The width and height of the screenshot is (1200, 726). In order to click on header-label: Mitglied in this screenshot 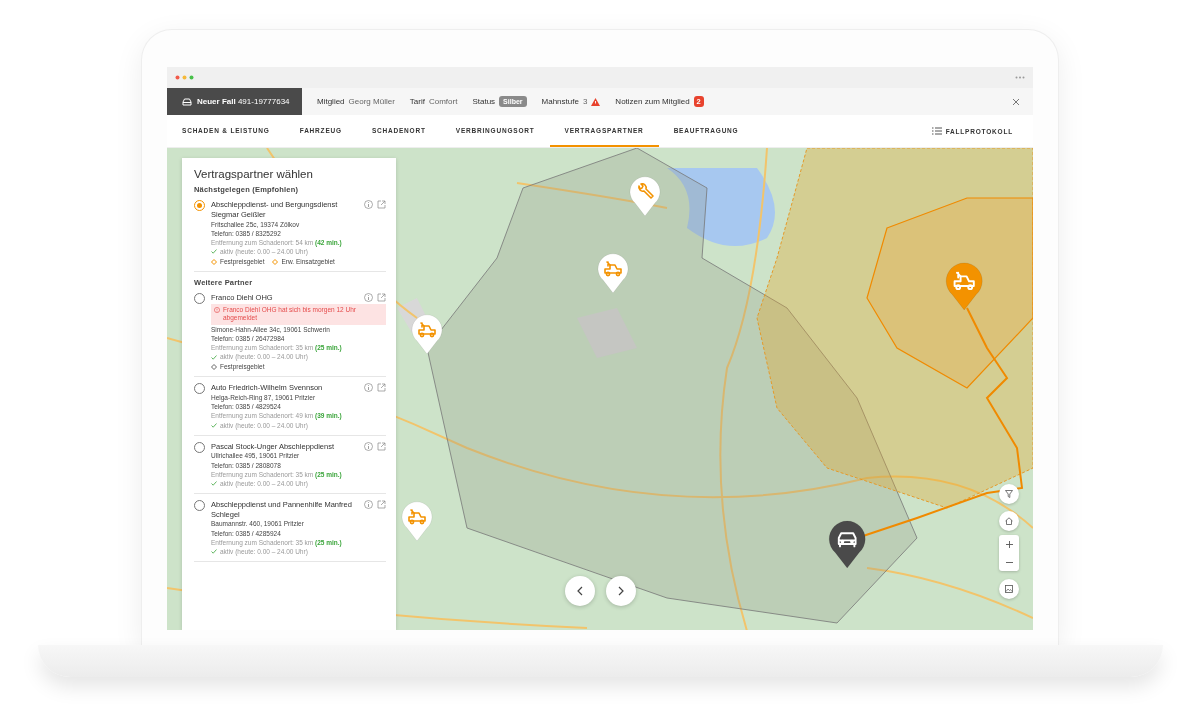, I will do `click(331, 101)`.